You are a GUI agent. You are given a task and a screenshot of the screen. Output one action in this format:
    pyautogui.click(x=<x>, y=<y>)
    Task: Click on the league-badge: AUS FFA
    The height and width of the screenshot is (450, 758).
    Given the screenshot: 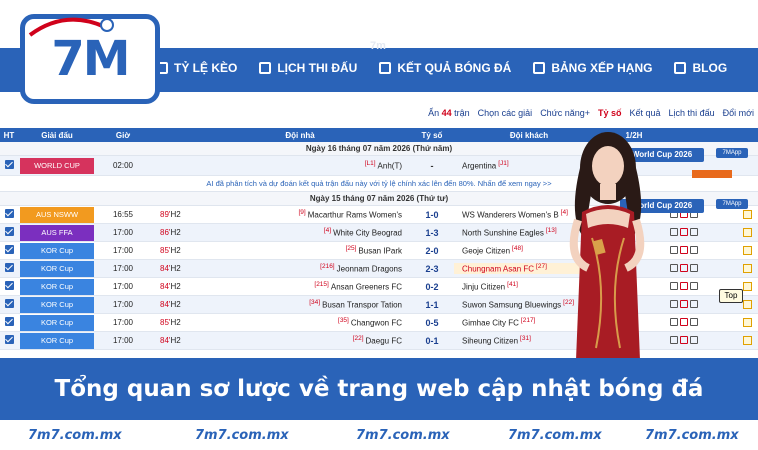 What is the action you would take?
    pyautogui.click(x=57, y=232)
    